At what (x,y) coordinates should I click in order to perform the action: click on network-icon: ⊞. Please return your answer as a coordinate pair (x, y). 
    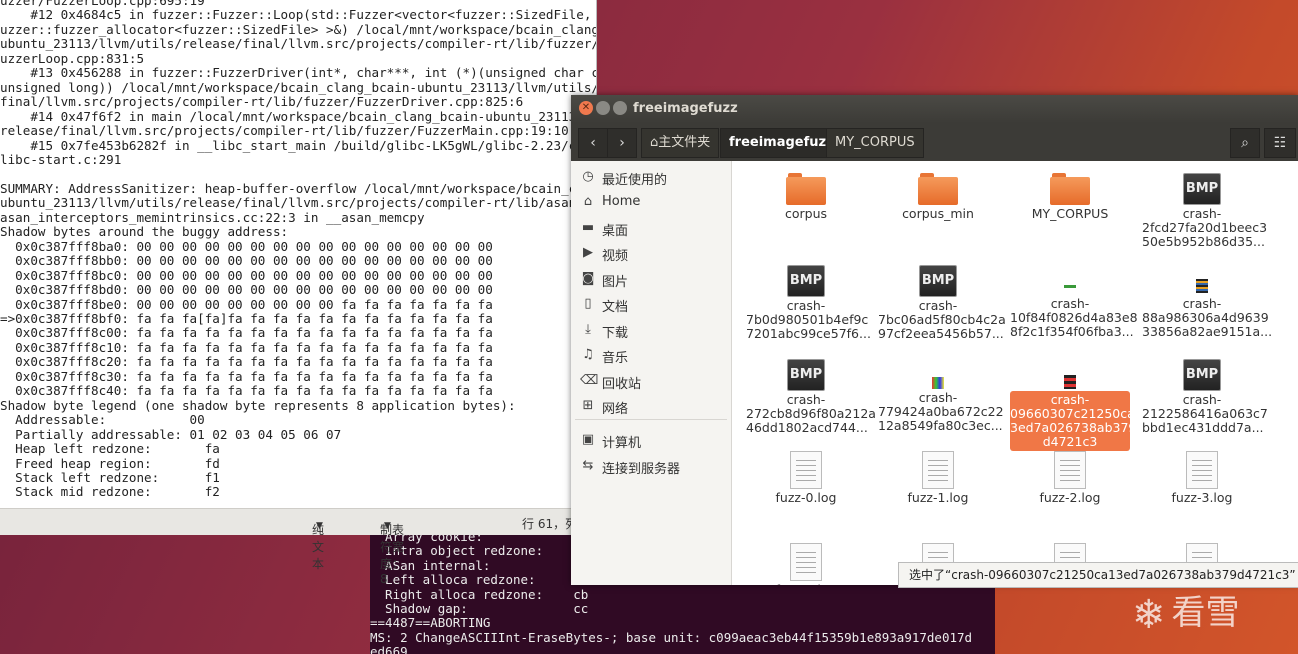
    Looking at the image, I should click on (588, 405).